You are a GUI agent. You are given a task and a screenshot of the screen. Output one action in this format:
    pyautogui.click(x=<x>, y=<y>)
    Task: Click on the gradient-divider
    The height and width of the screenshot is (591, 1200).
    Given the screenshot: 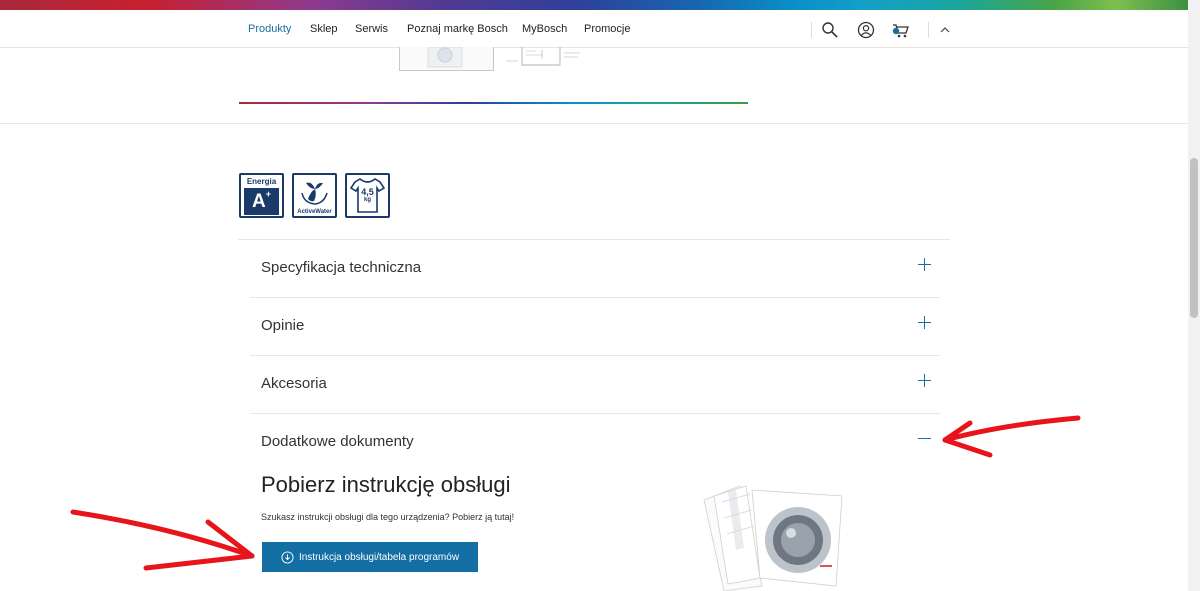 What is the action you would take?
    pyautogui.click(x=493, y=103)
    